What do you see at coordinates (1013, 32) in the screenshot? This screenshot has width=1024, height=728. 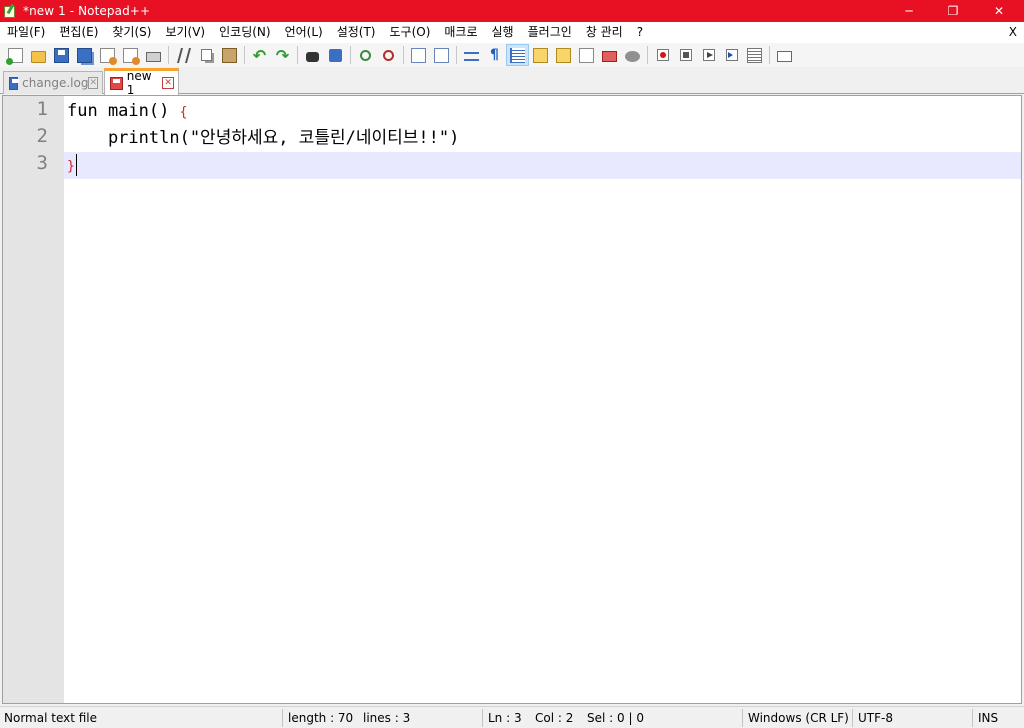 I see `close-document-x: X` at bounding box center [1013, 32].